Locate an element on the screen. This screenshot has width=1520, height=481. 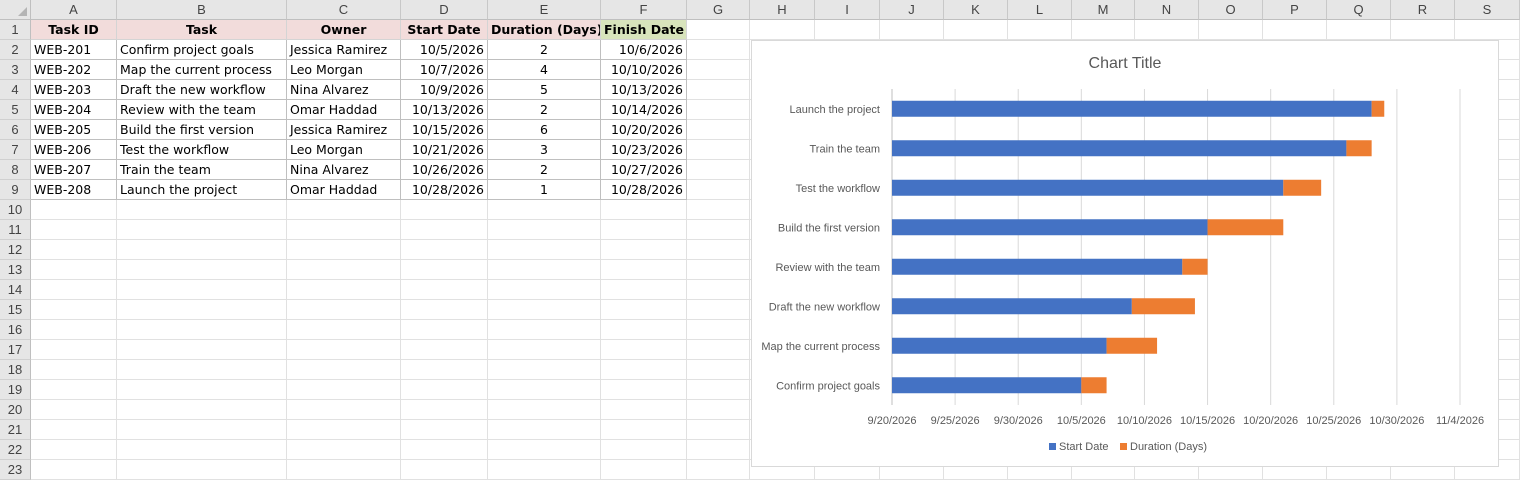
column-header-j: J is located at coordinates (912, 10).